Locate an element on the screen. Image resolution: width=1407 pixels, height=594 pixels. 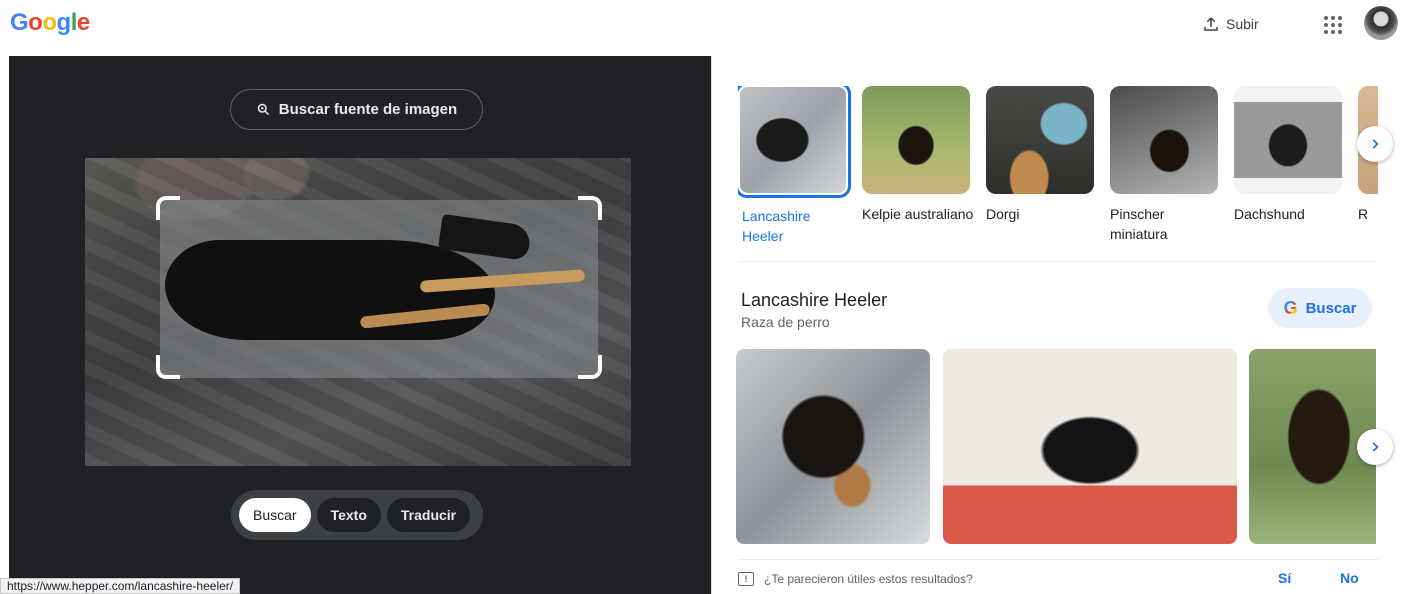
mode-translate-button: Traducir is located at coordinates (428, 515).